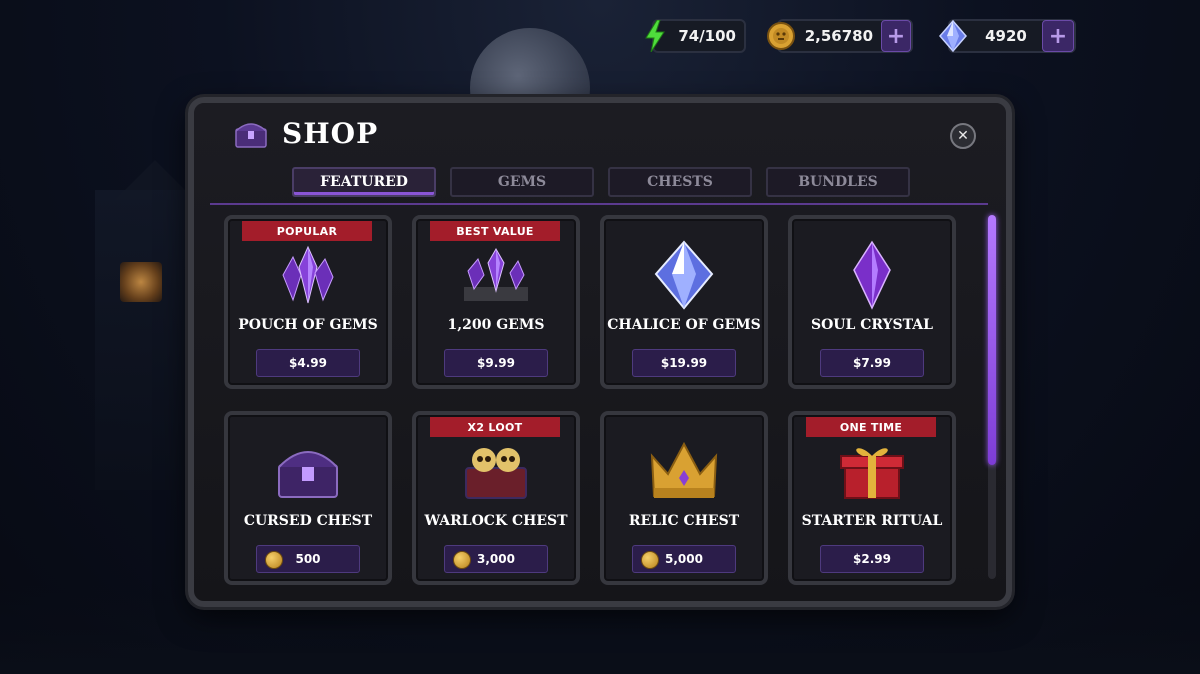 The image size is (1200, 674). Describe the element at coordinates (496, 521) in the screenshot. I see `item-name: WARLOCK CHEST` at that location.